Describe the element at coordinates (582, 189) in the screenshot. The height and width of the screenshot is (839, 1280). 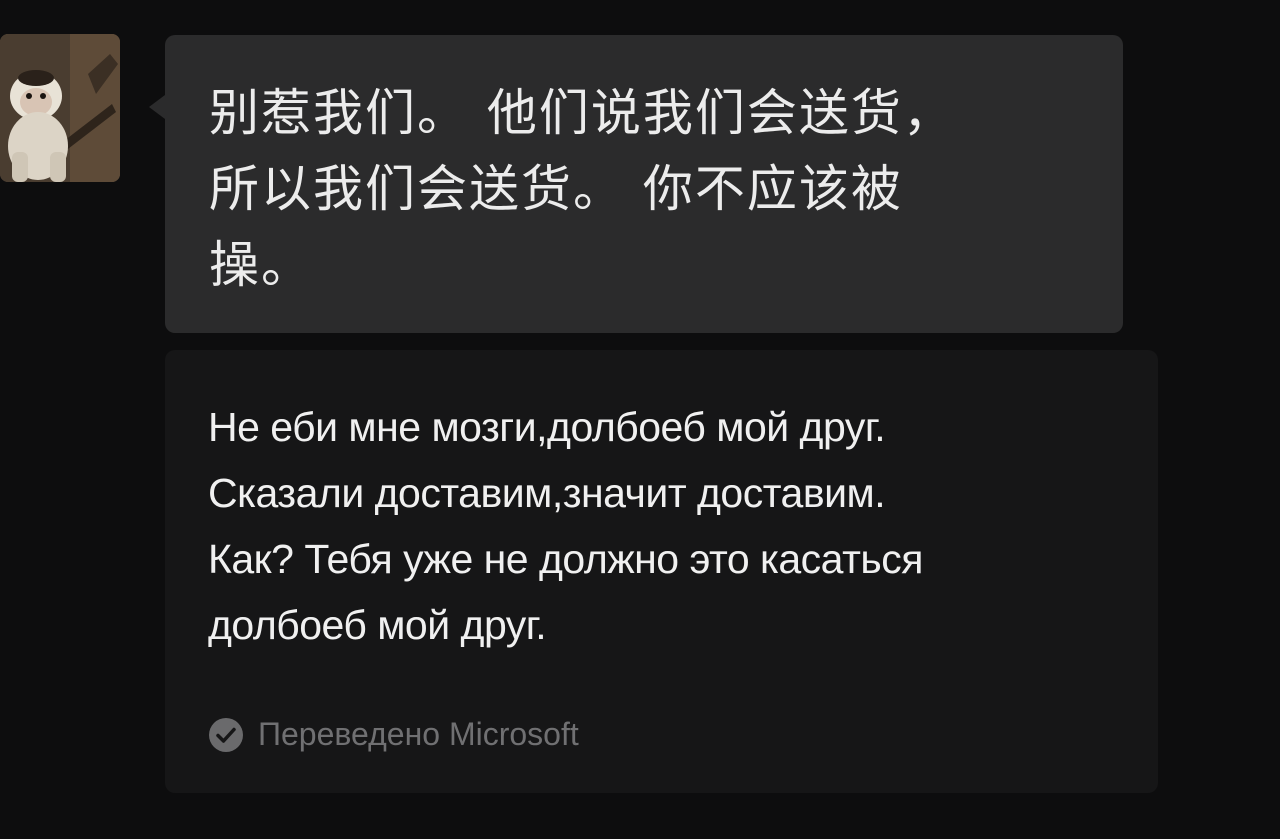
I see `message-text: 别惹我们。 他们说我们会送货， 所以我们会送货。 你不应该被 操。` at that location.